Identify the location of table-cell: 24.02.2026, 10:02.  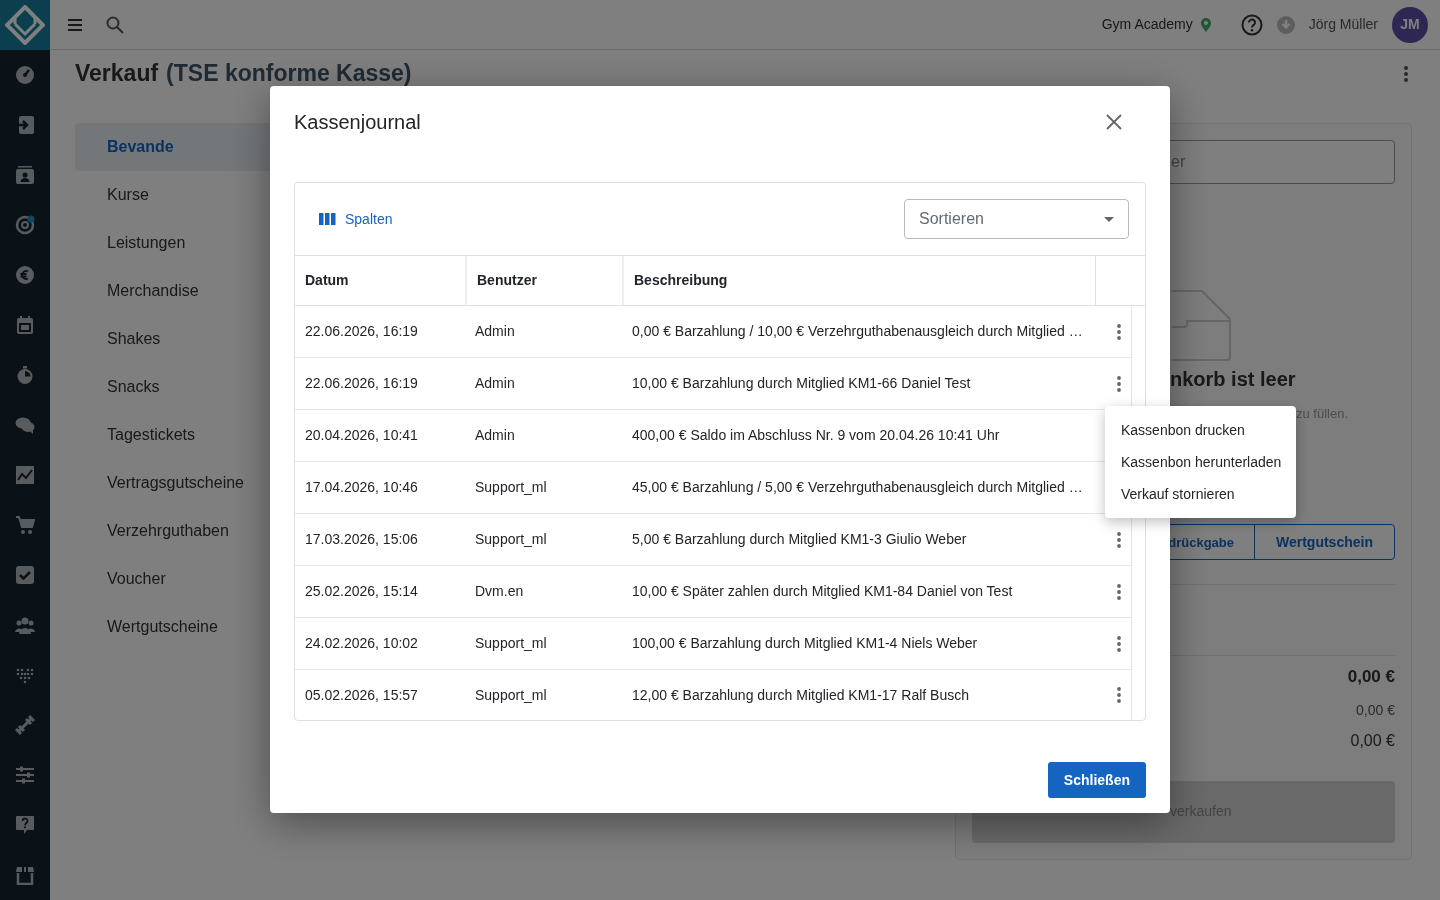
(380, 644).